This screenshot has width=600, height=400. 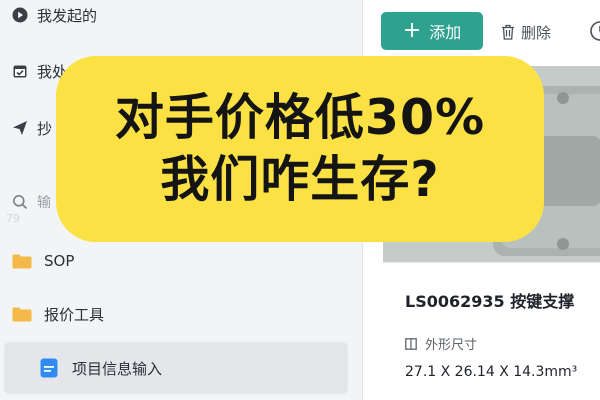 I want to click on search-input: 输, so click(x=44, y=202).